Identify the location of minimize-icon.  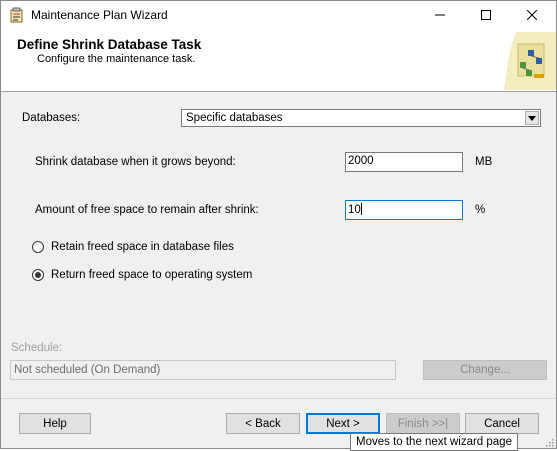
(440, 15).